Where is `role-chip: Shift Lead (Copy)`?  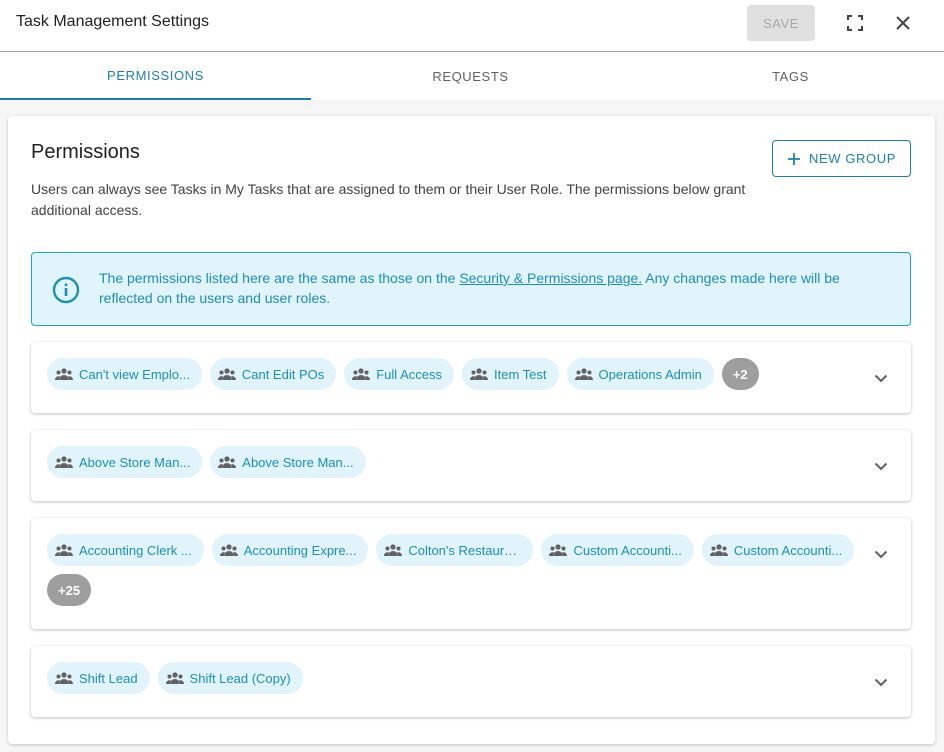
role-chip: Shift Lead (Copy) is located at coordinates (230, 678).